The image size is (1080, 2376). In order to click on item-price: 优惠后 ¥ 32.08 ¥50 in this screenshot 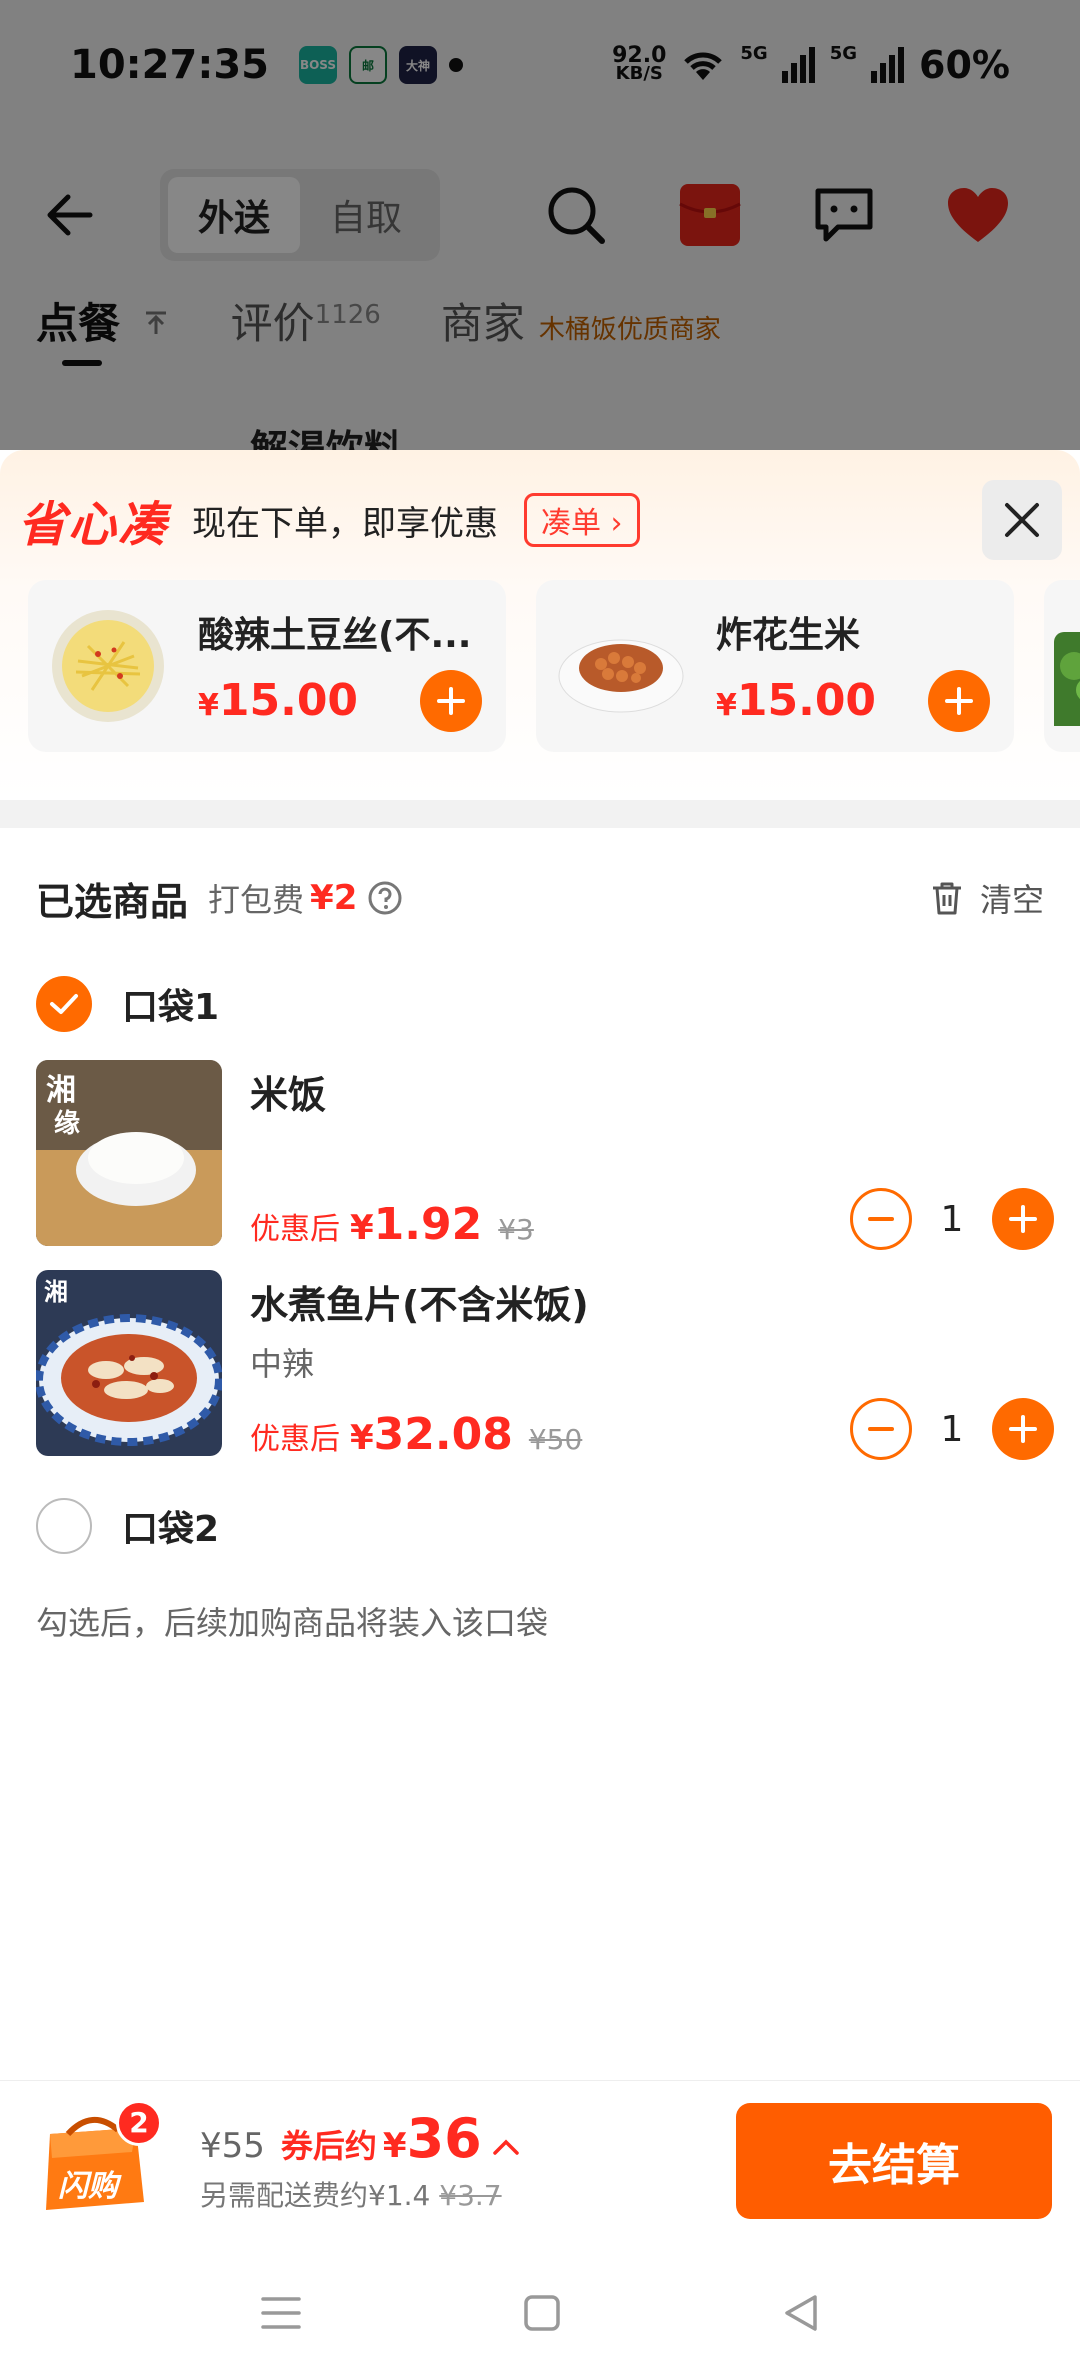, I will do `click(416, 1434)`.